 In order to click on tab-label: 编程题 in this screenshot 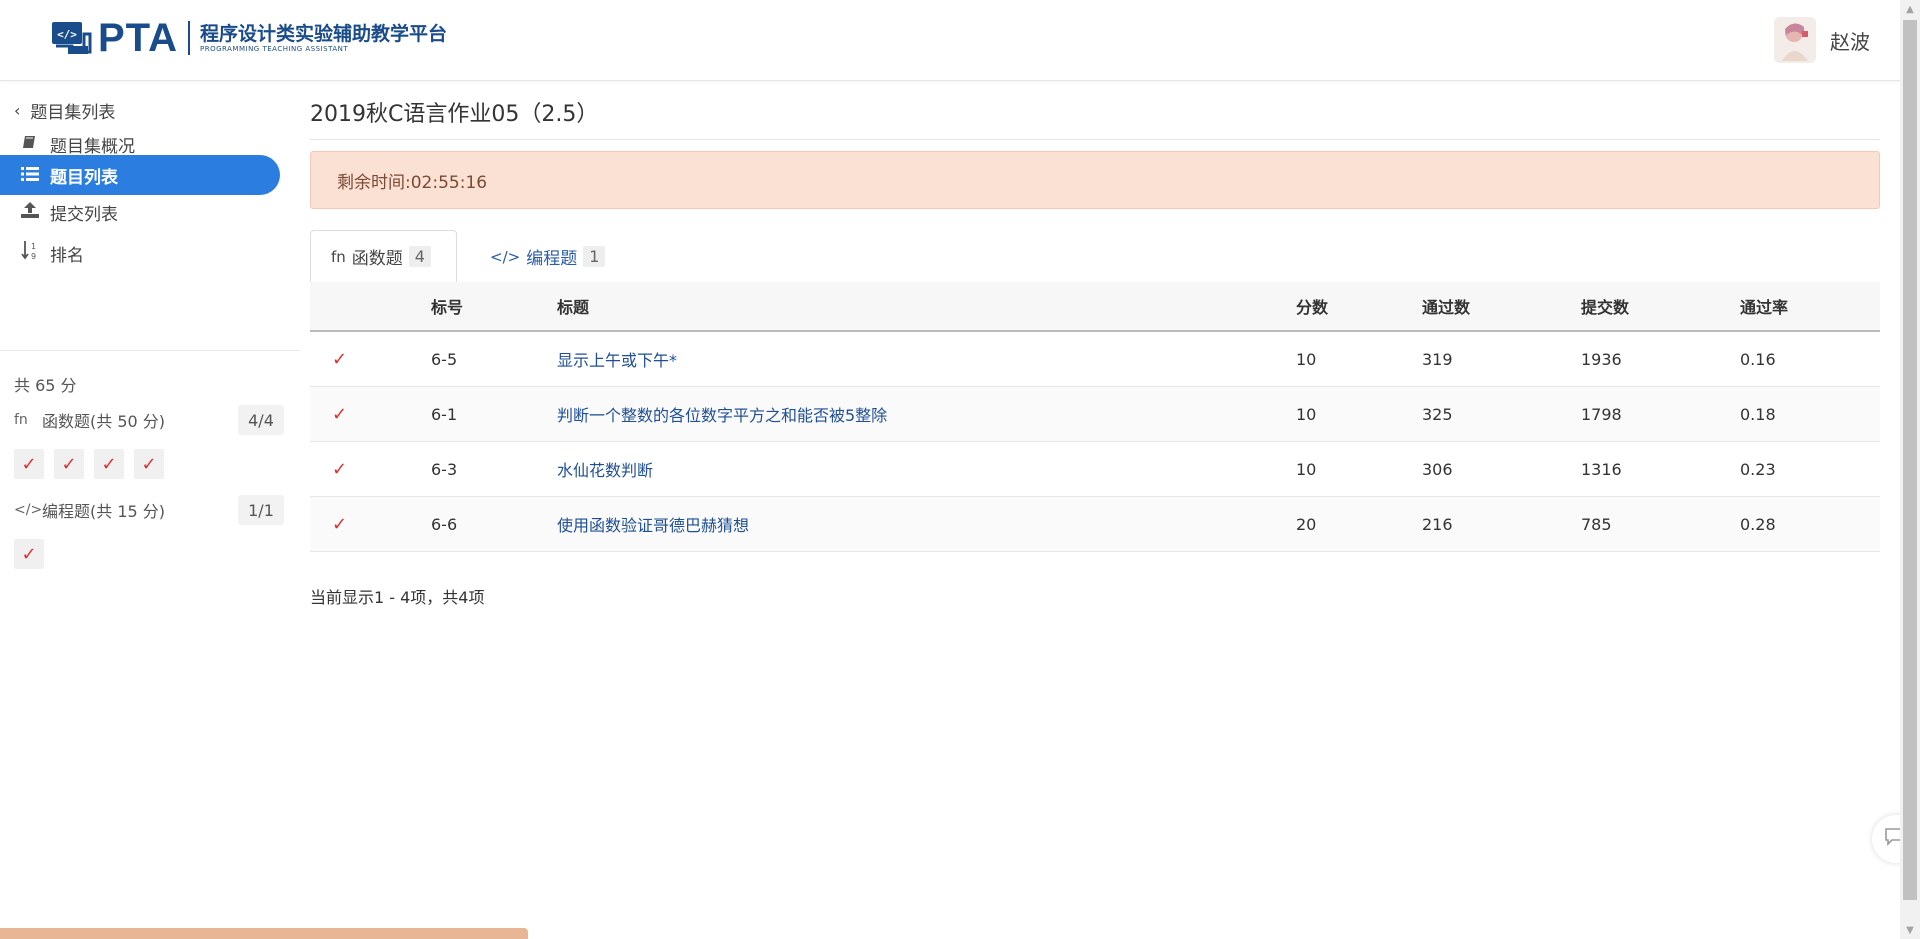, I will do `click(552, 259)`.